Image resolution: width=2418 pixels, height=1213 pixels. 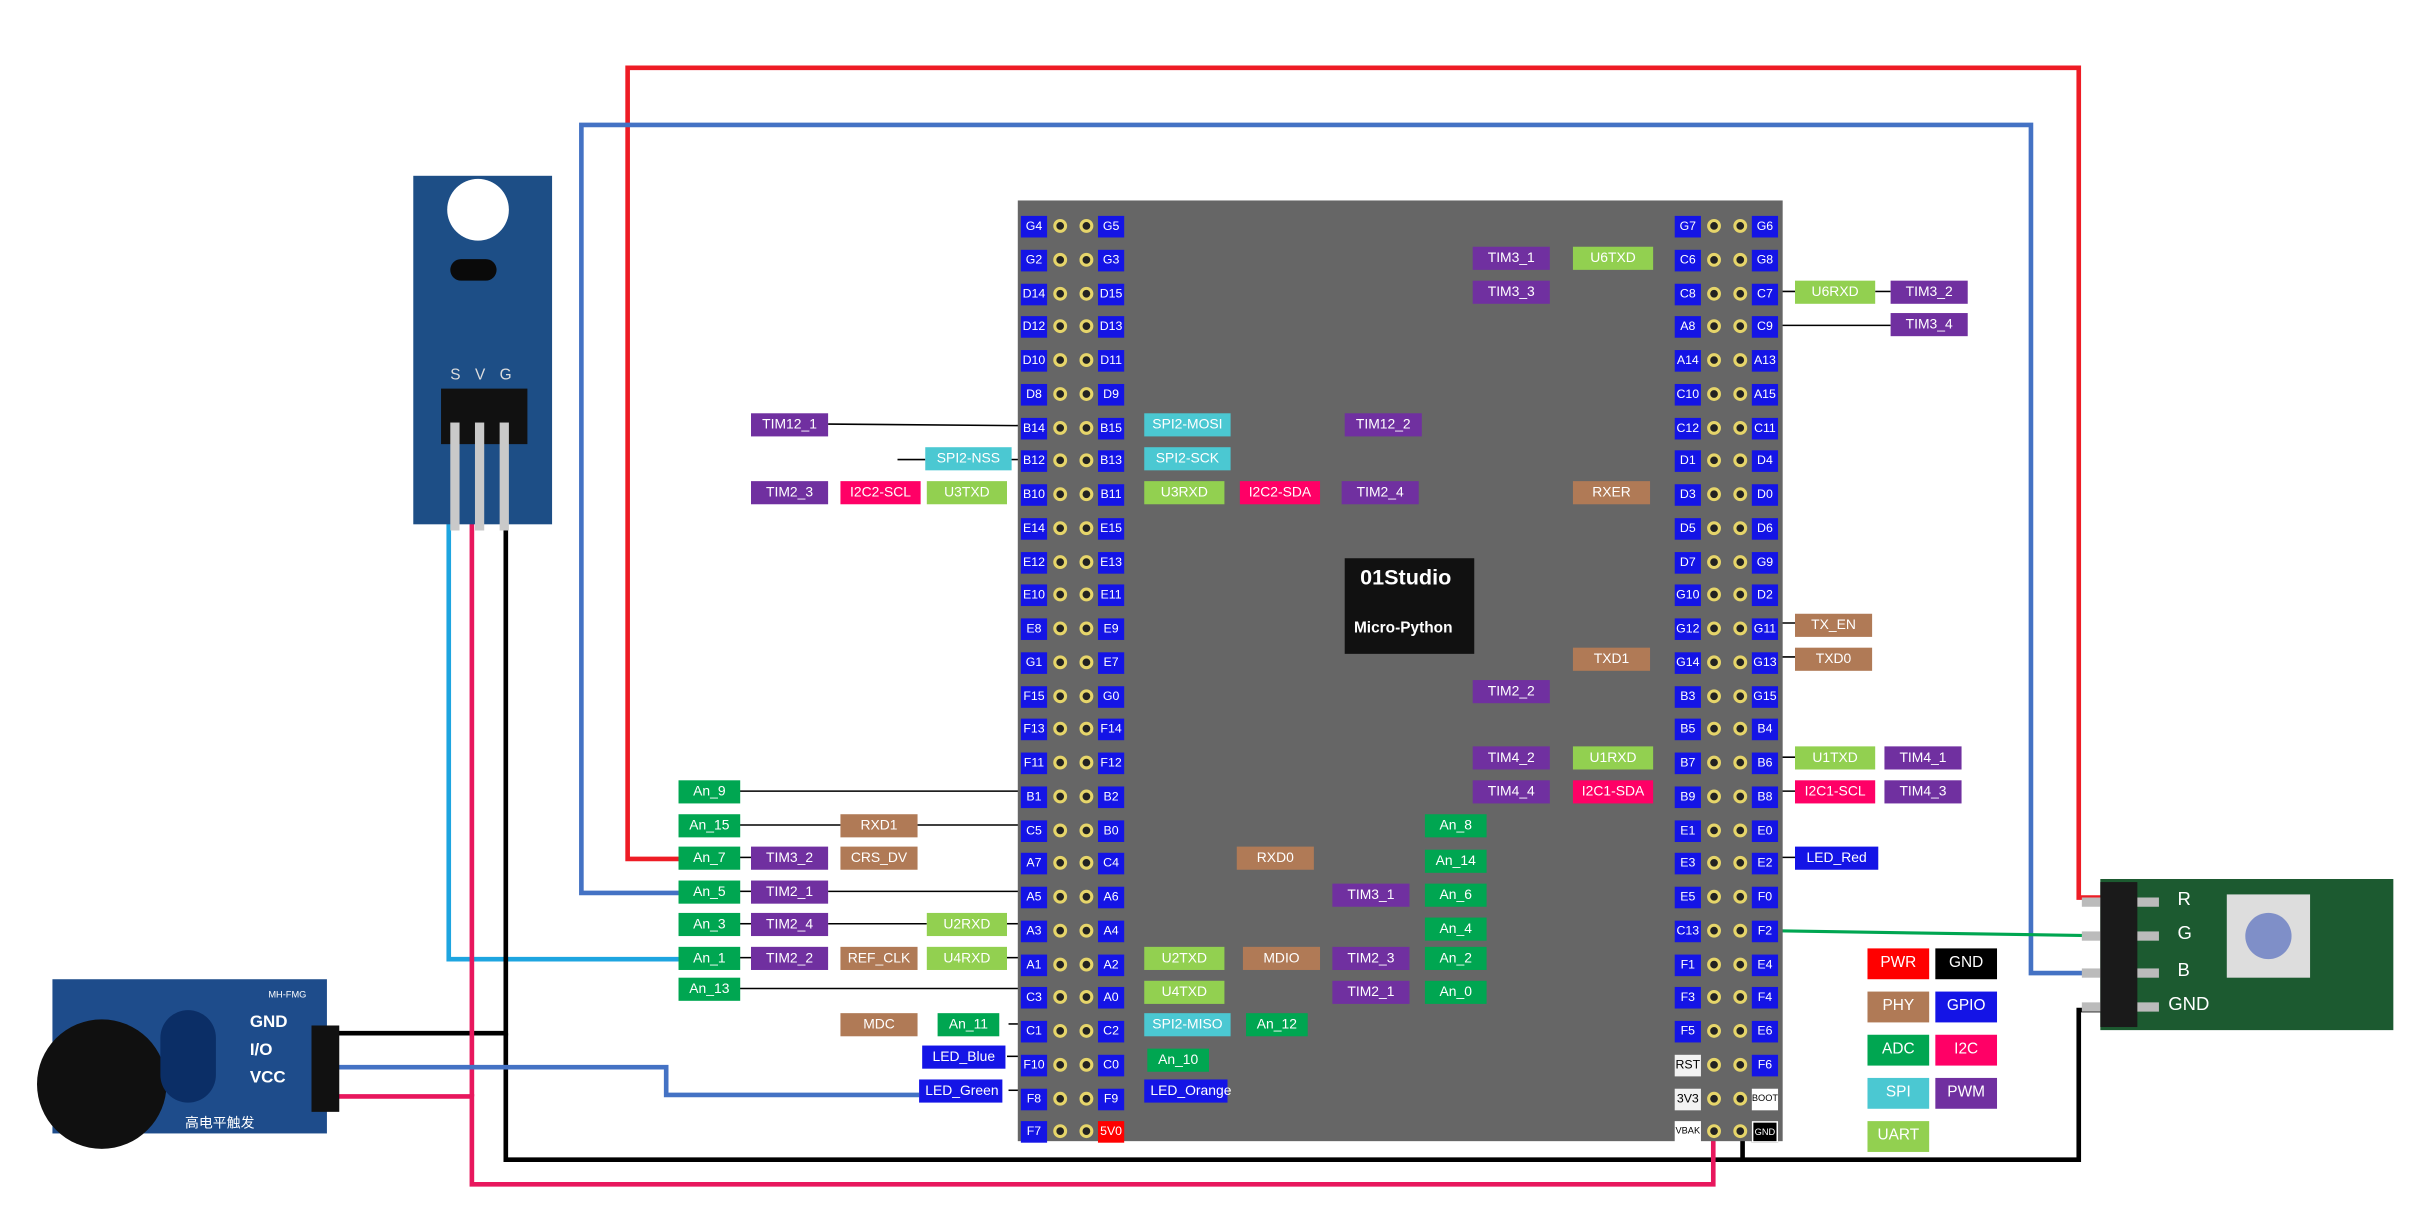 I want to click on pin-label: C9, so click(x=1765, y=327).